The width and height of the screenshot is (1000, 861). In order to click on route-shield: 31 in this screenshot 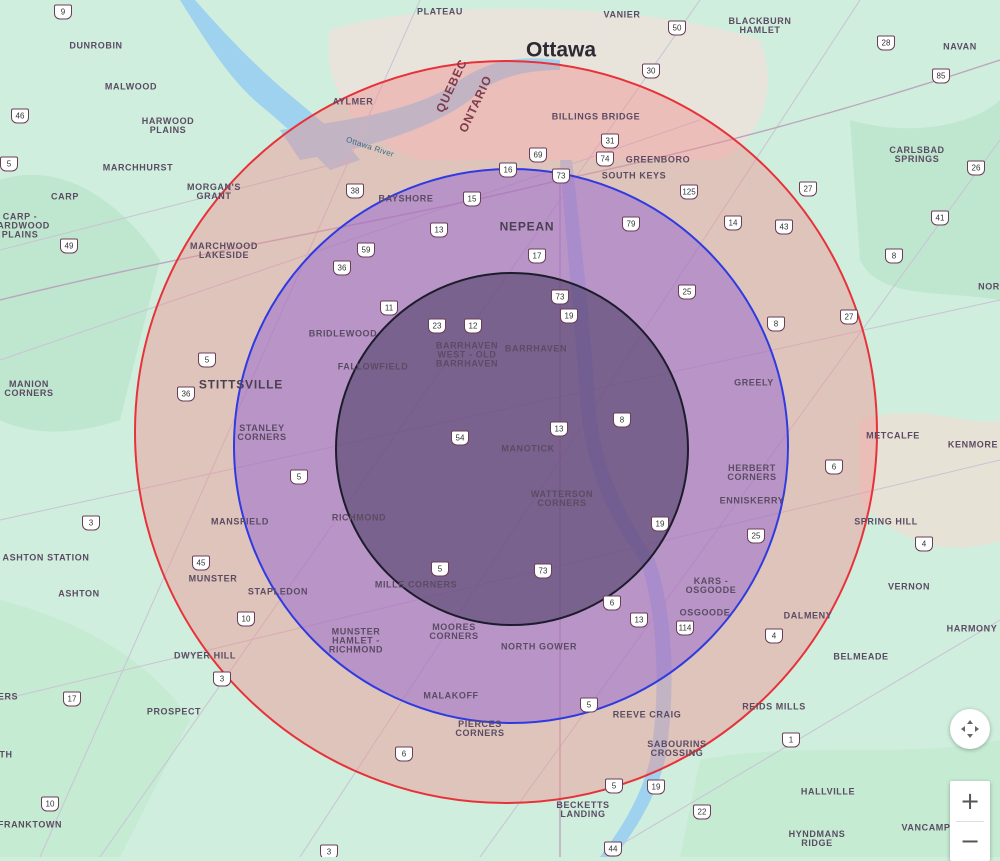, I will do `click(610, 141)`.